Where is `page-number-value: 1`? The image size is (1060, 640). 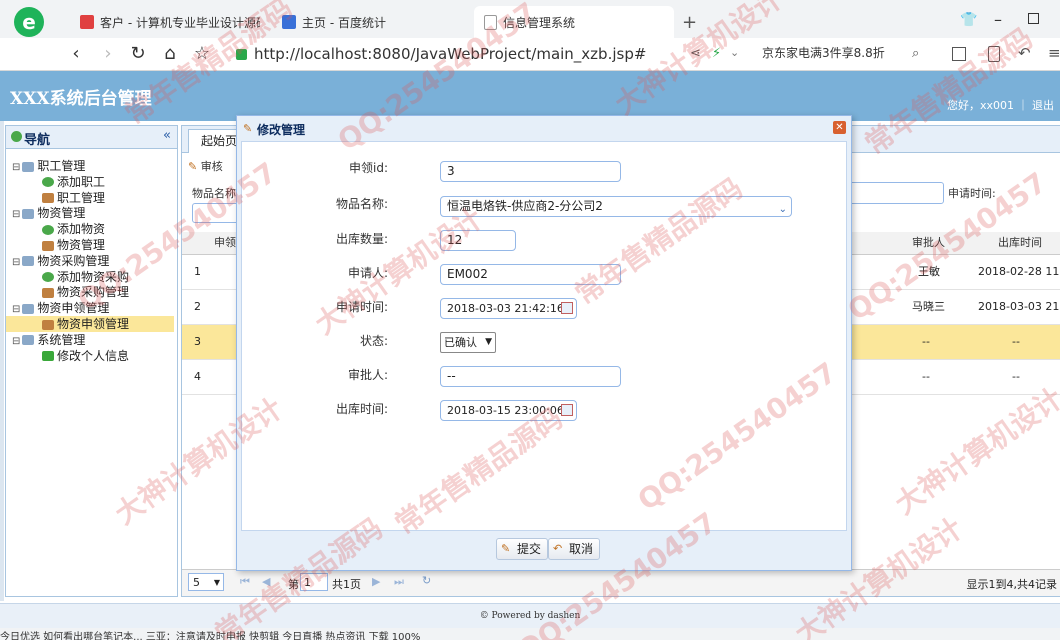 page-number-value: 1 is located at coordinates (307, 582).